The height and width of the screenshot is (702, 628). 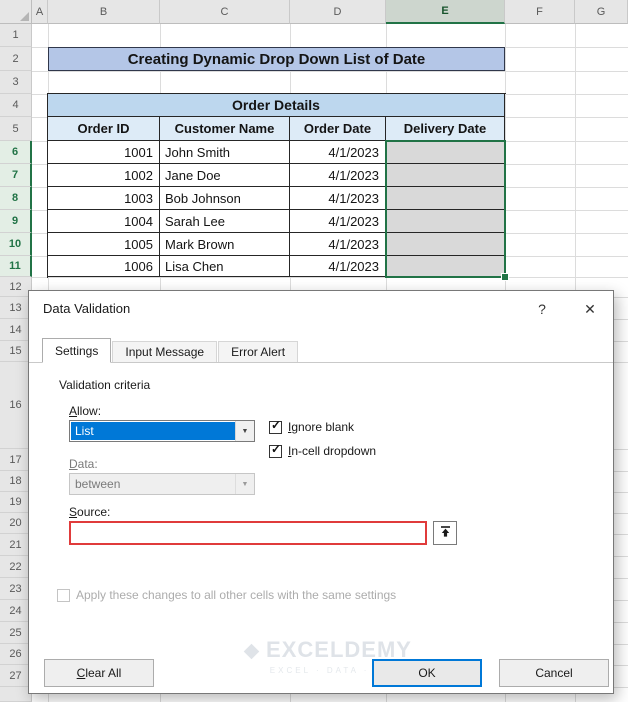 I want to click on table-header-order-date: Order Date, so click(x=338, y=129).